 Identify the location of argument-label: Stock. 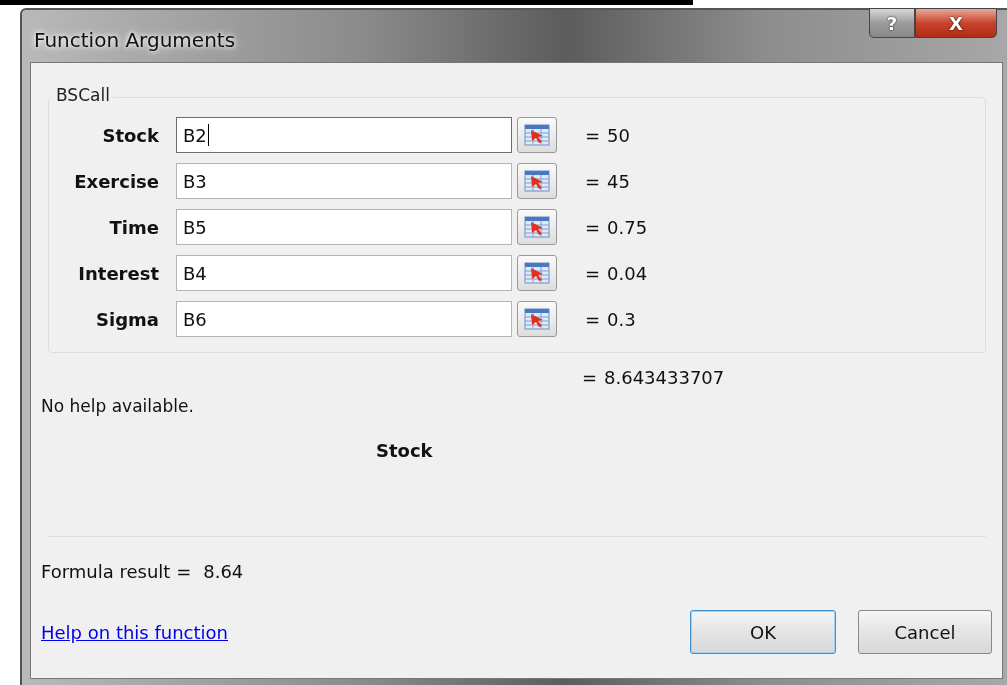
(130, 135).